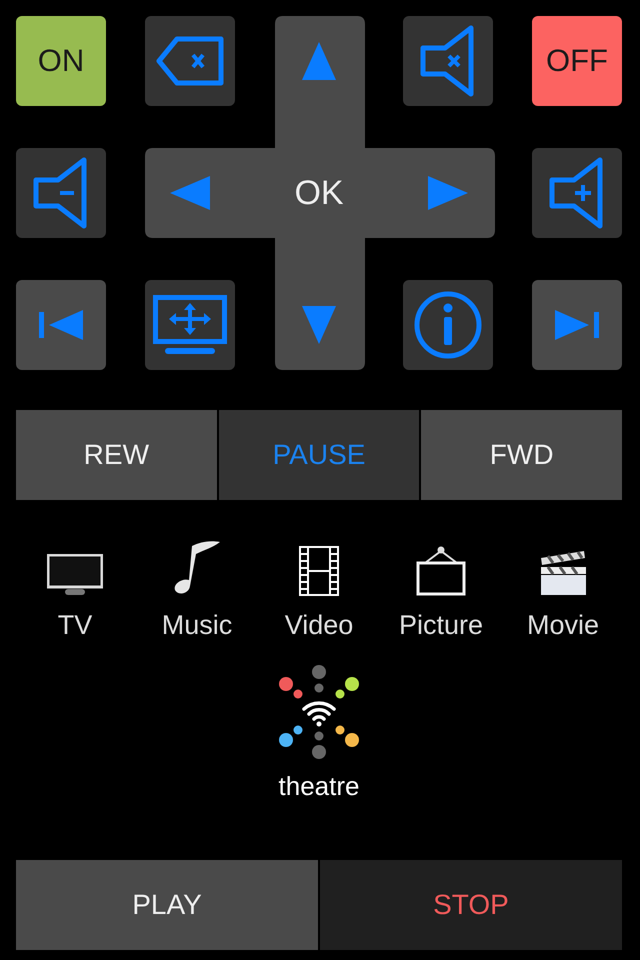  Describe the element at coordinates (577, 193) in the screenshot. I see `volume-up-button` at that location.